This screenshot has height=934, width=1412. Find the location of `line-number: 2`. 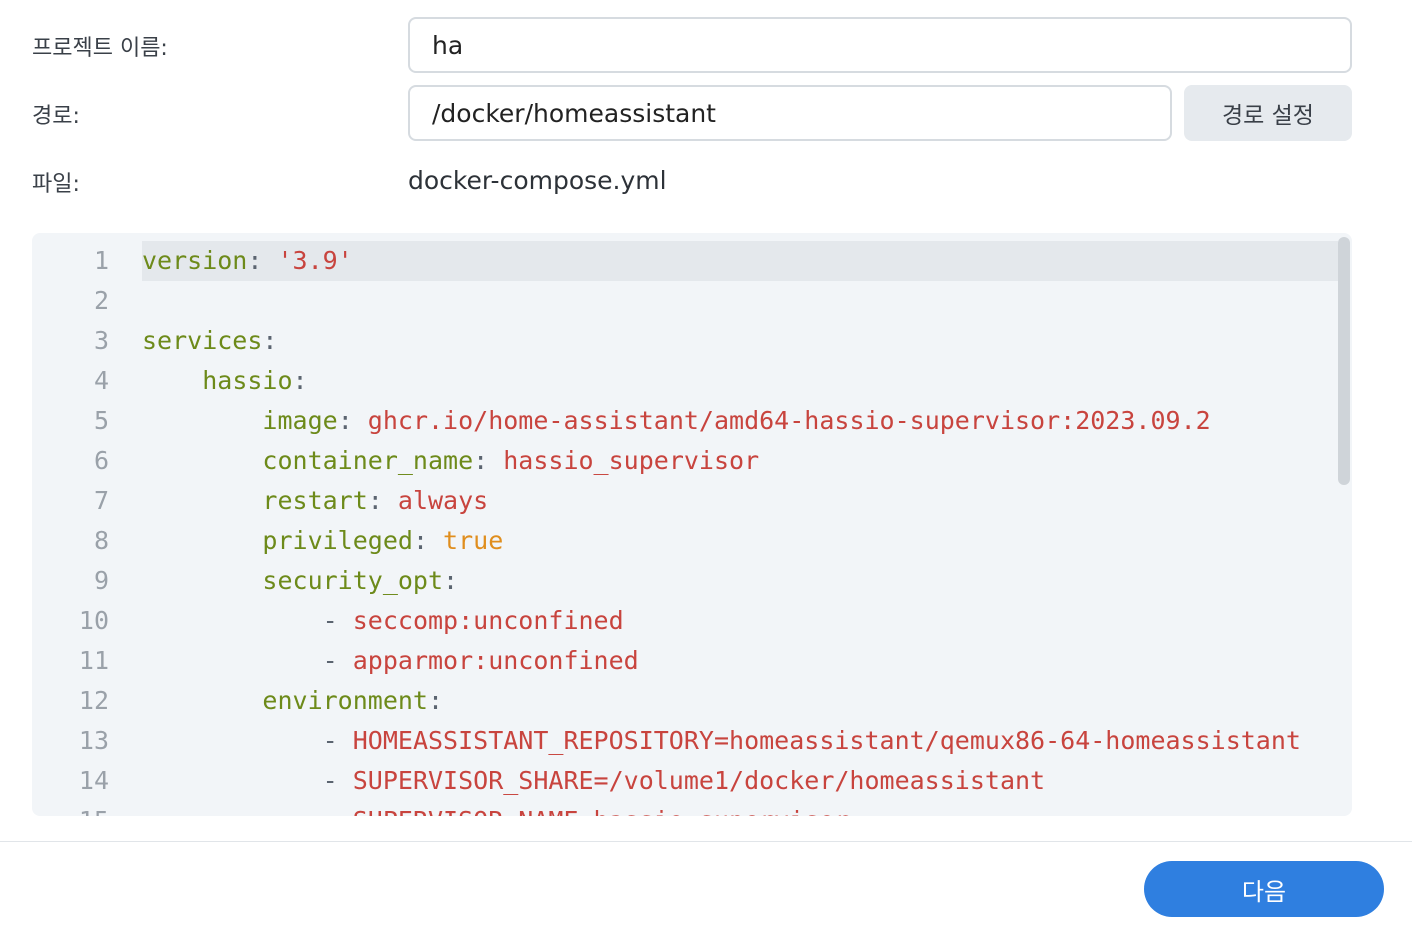

line-number: 2 is located at coordinates (101, 300).